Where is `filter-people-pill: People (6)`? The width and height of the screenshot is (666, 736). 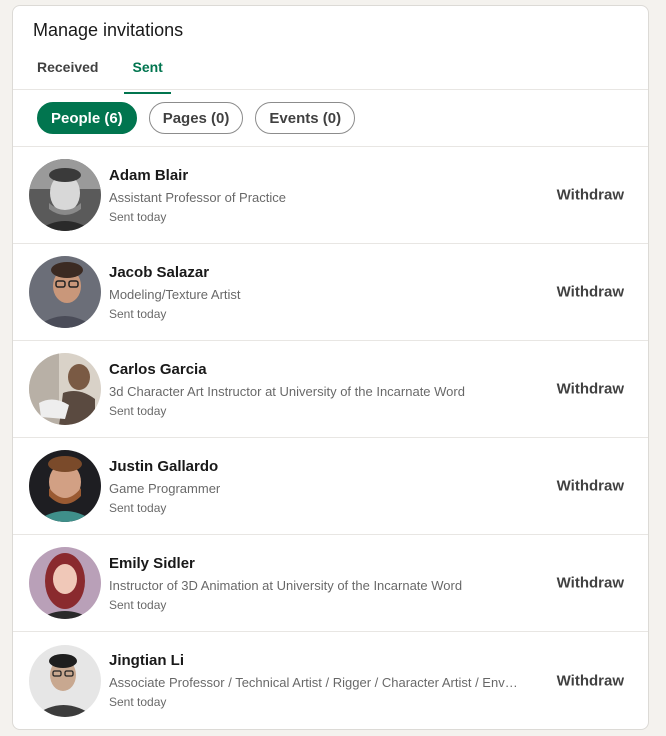
filter-people-pill: People (6) is located at coordinates (87, 118).